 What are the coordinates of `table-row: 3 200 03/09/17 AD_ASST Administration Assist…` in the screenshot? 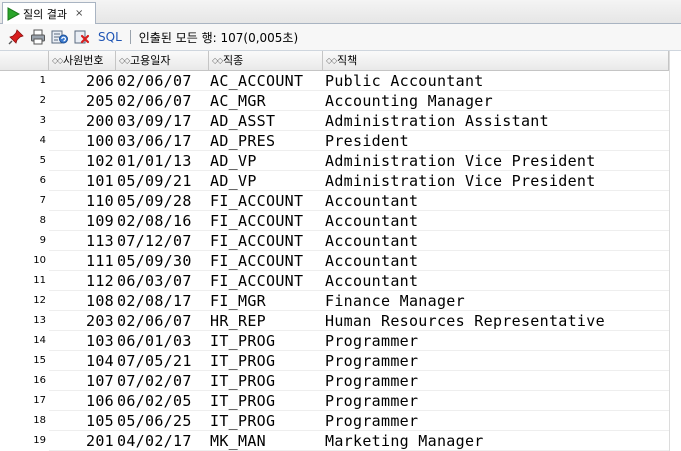 It's located at (340, 121).